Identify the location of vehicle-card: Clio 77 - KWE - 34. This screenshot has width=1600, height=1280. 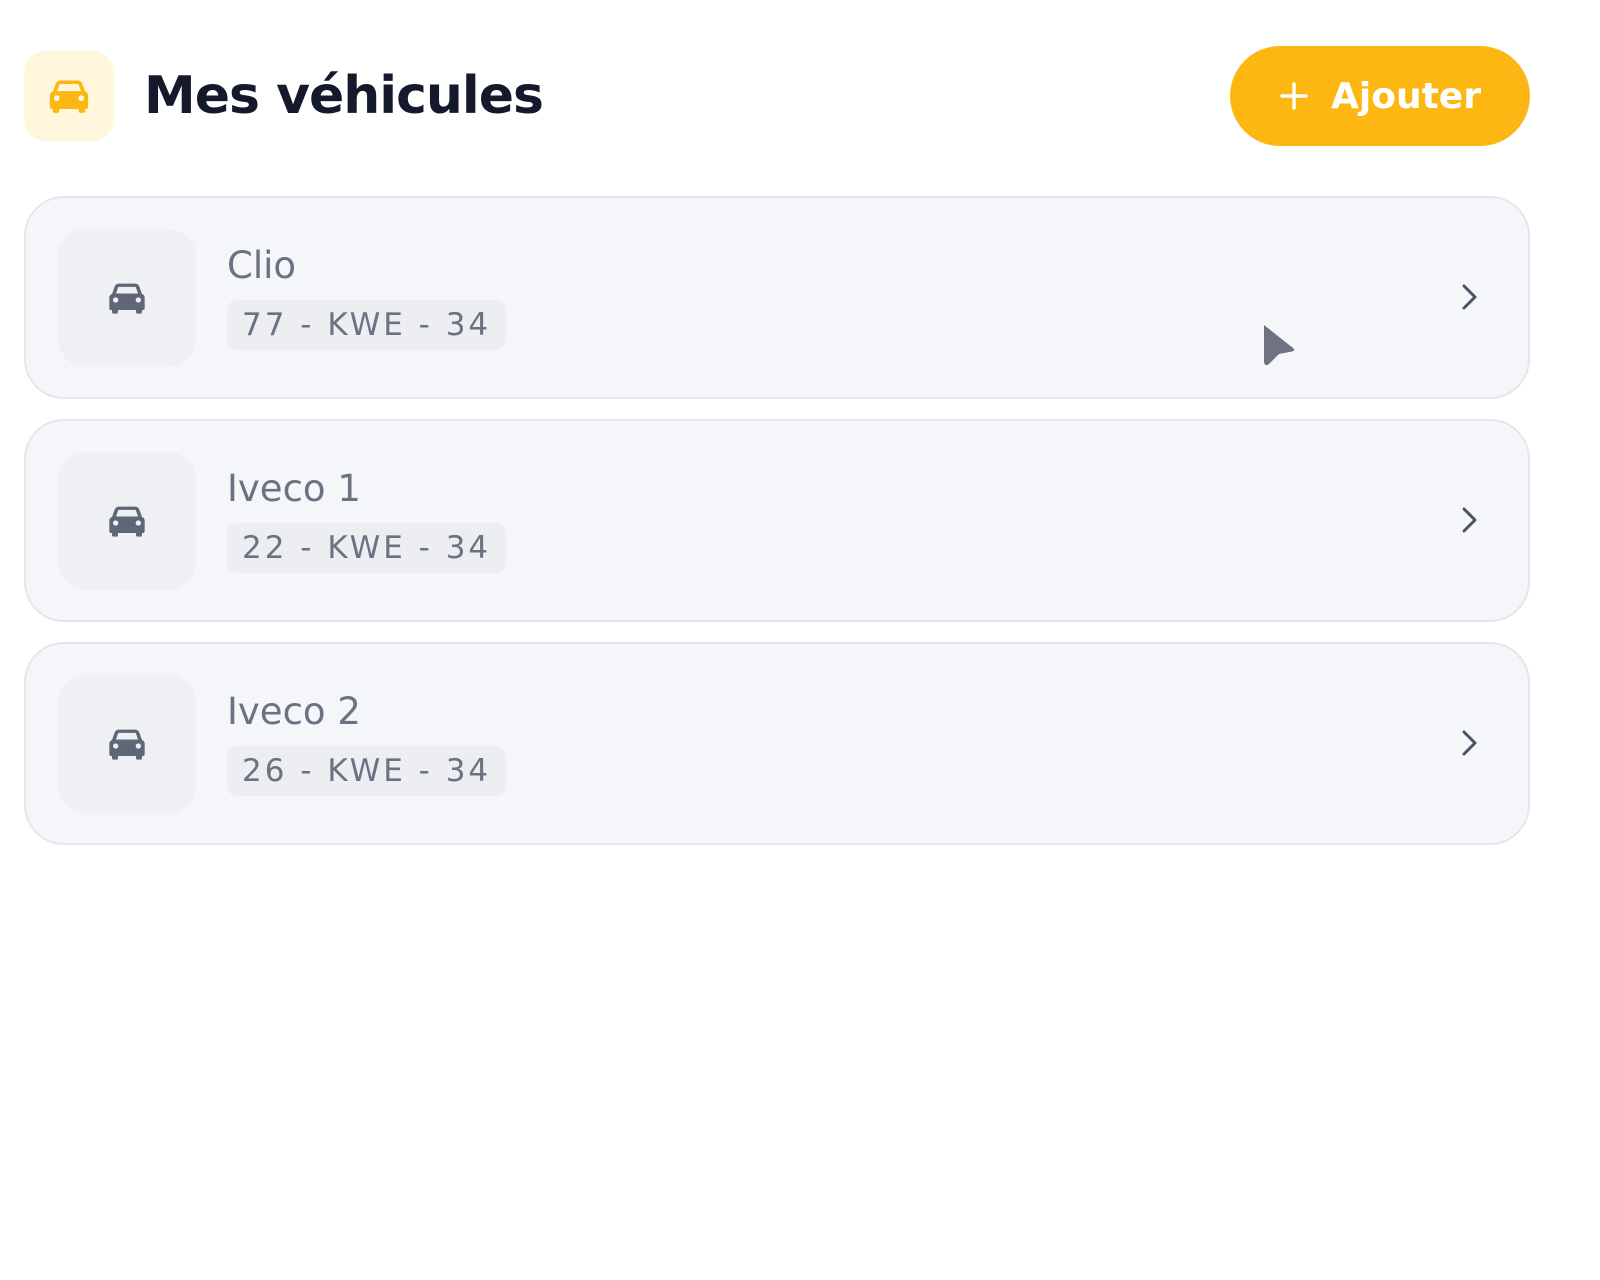
(777, 297).